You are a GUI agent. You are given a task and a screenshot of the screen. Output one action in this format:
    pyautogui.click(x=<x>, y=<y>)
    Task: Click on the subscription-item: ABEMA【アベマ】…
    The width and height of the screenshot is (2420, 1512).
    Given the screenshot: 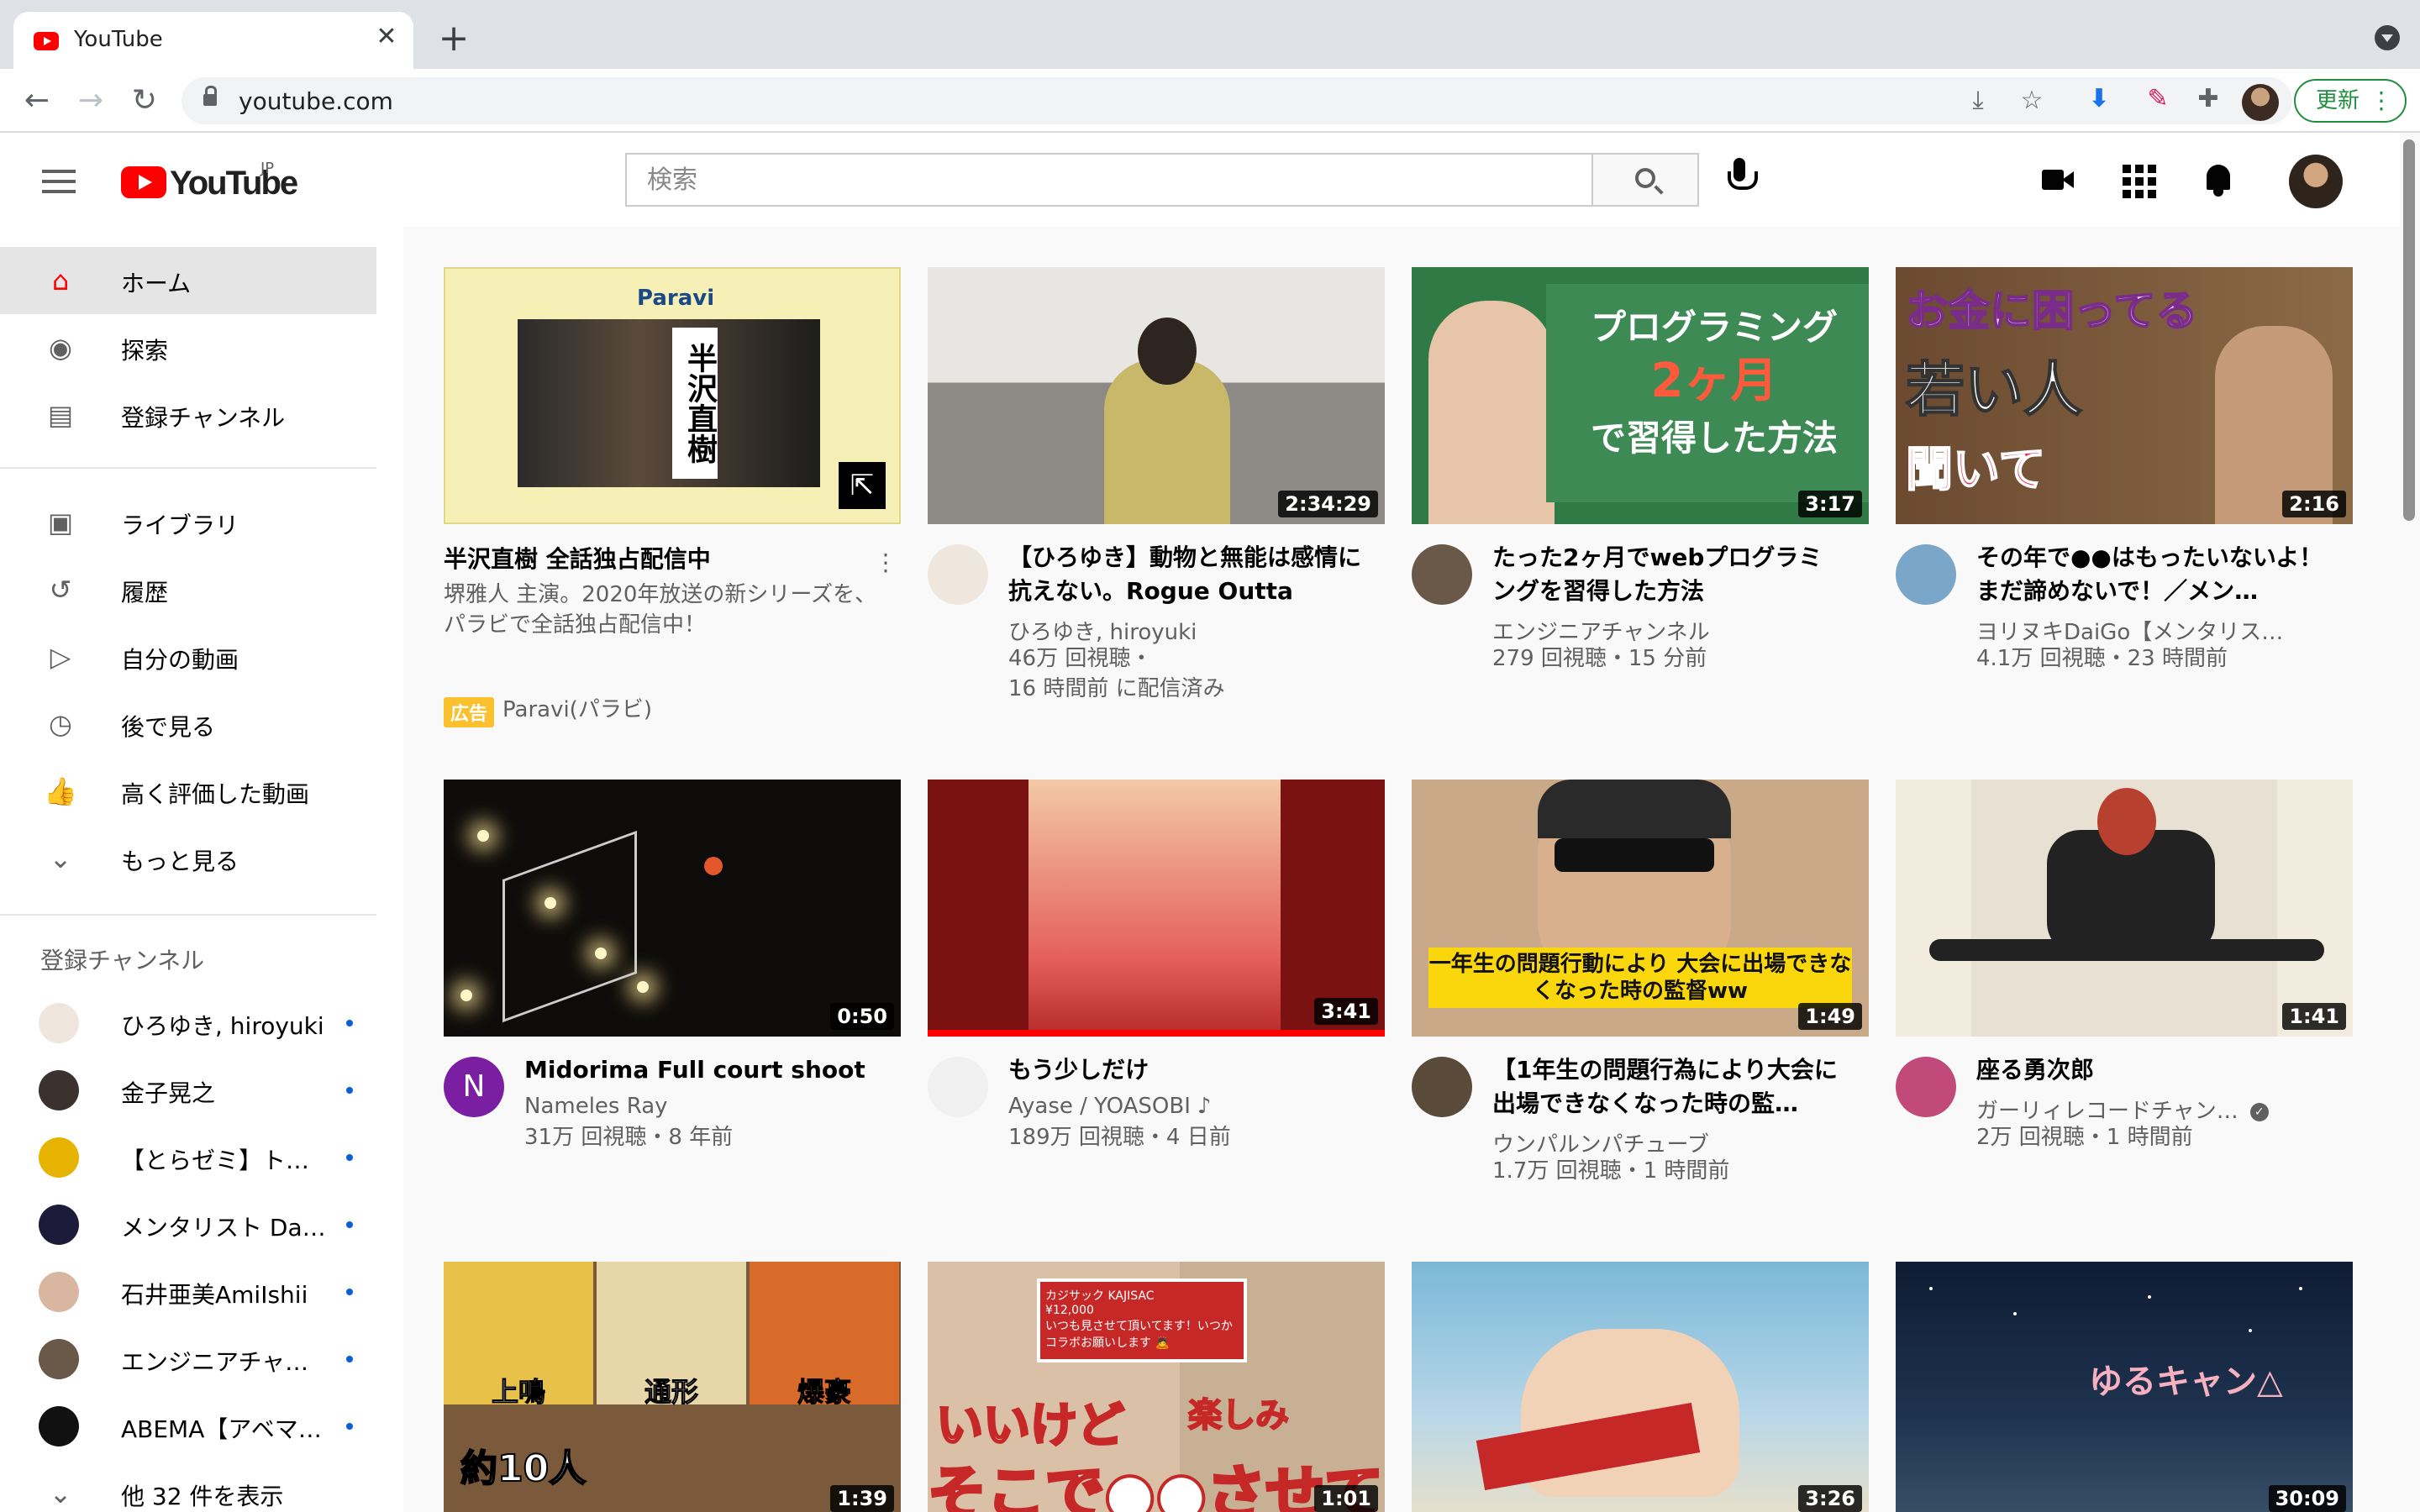 What is the action you would take?
    pyautogui.click(x=188, y=1426)
    